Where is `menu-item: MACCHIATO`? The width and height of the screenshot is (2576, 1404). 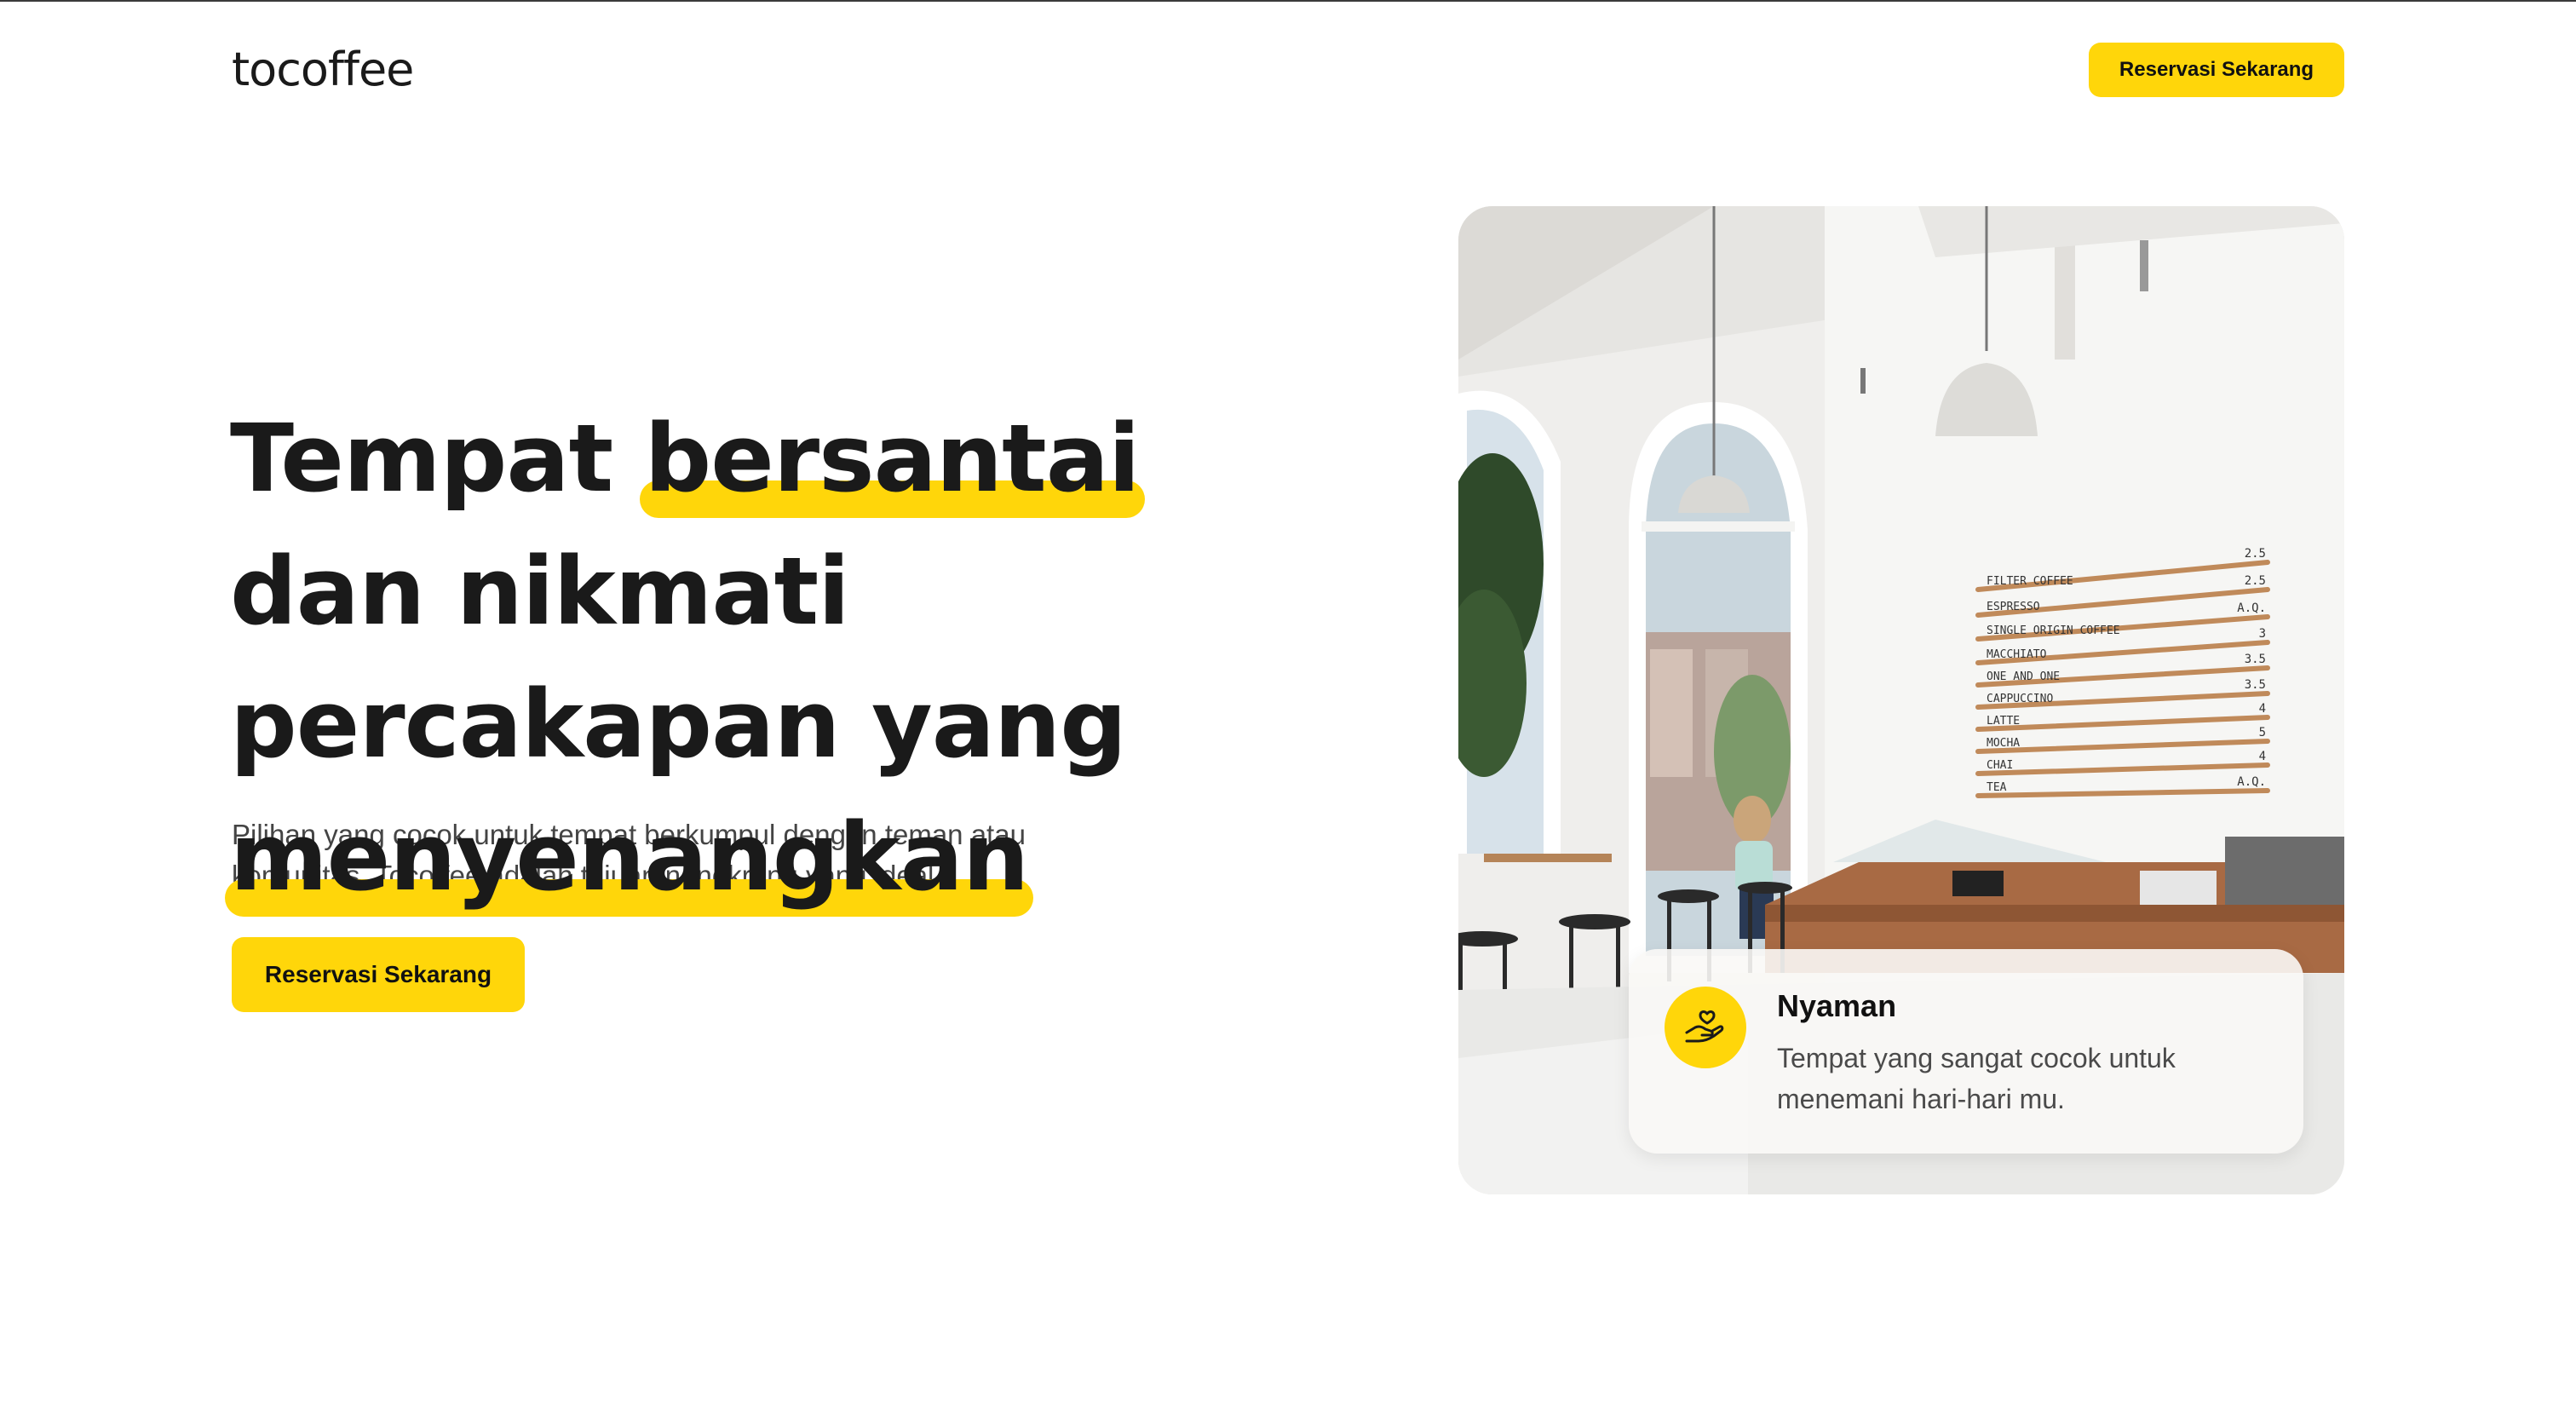
menu-item: MACCHIATO is located at coordinates (2017, 654).